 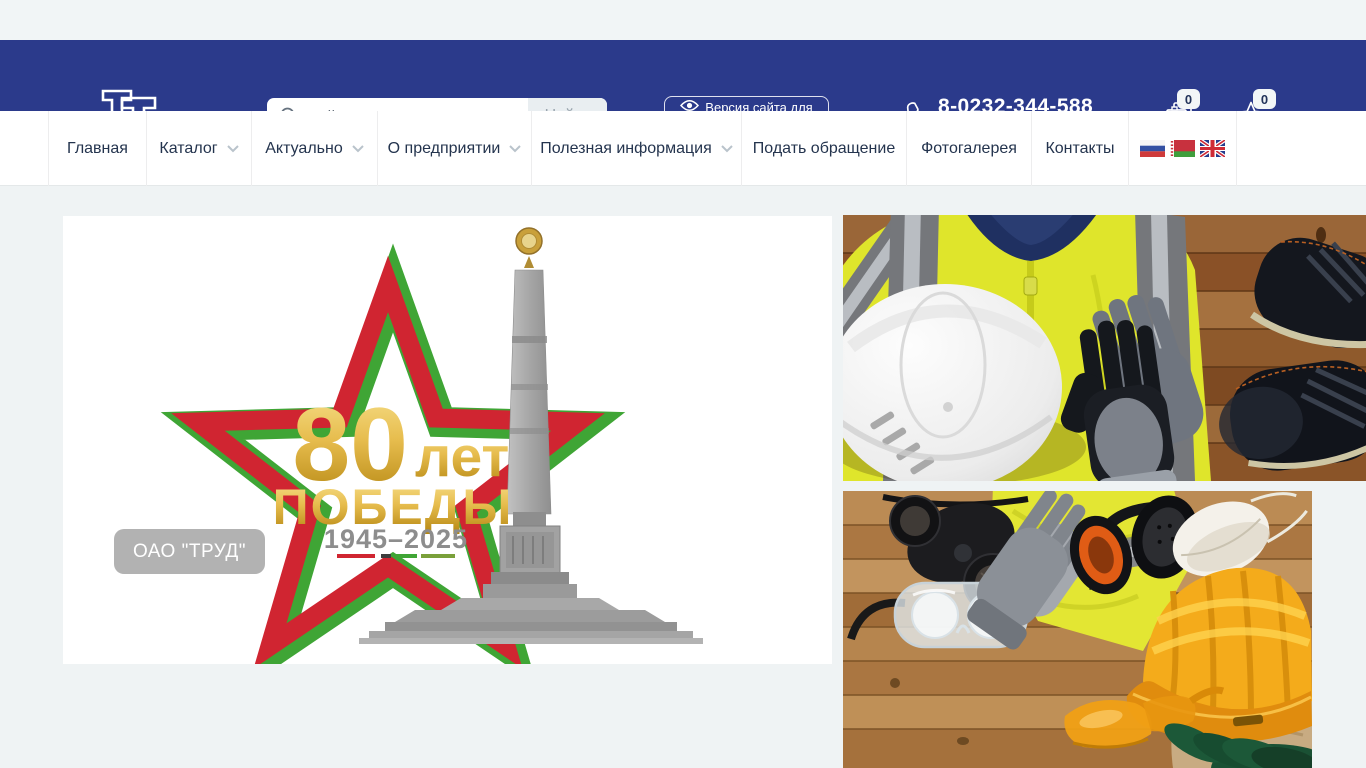 I want to click on language-switcher, so click(x=1182, y=148).